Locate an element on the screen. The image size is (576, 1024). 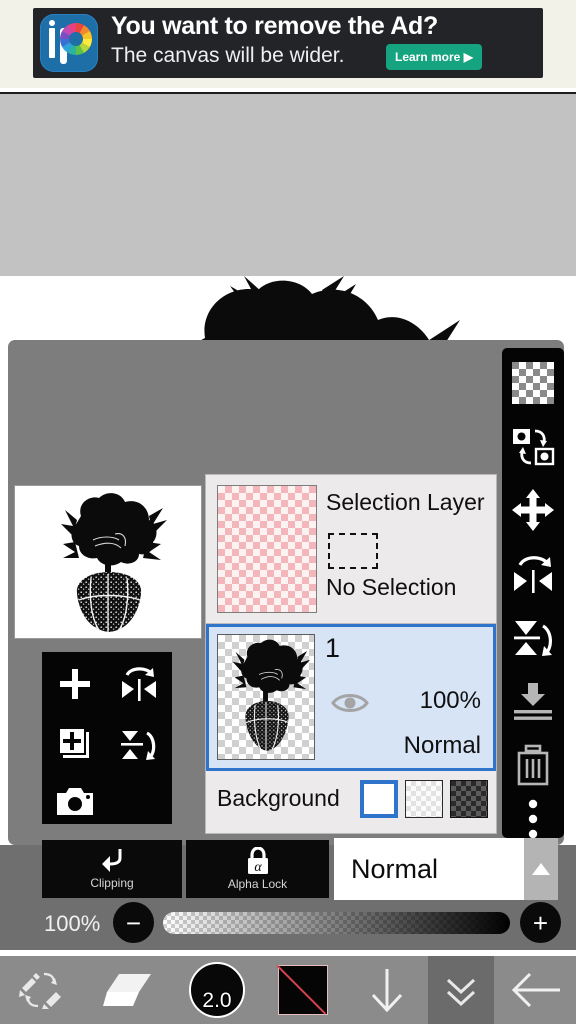
trash-icon is located at coordinates (533, 765).